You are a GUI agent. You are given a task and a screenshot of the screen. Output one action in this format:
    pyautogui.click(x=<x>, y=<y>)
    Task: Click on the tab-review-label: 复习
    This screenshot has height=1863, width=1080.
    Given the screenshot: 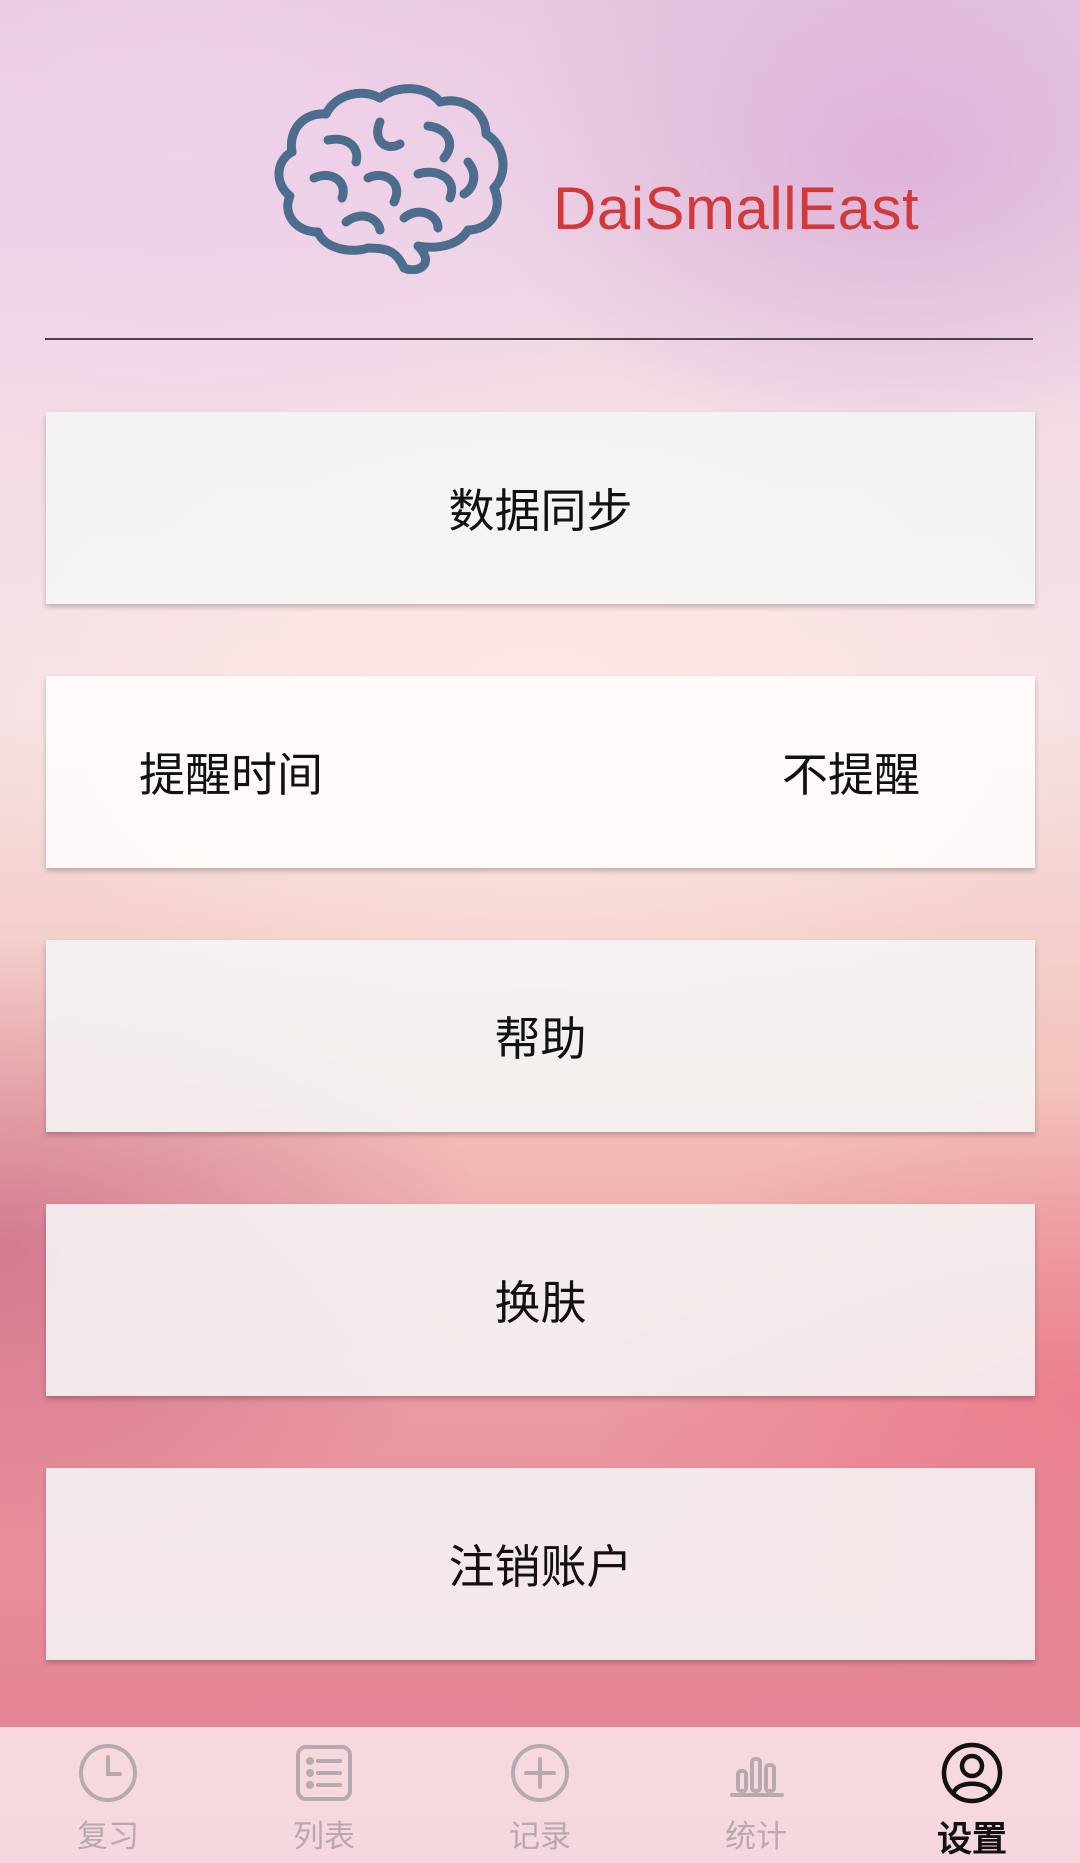 What is the action you would take?
    pyautogui.click(x=108, y=1837)
    